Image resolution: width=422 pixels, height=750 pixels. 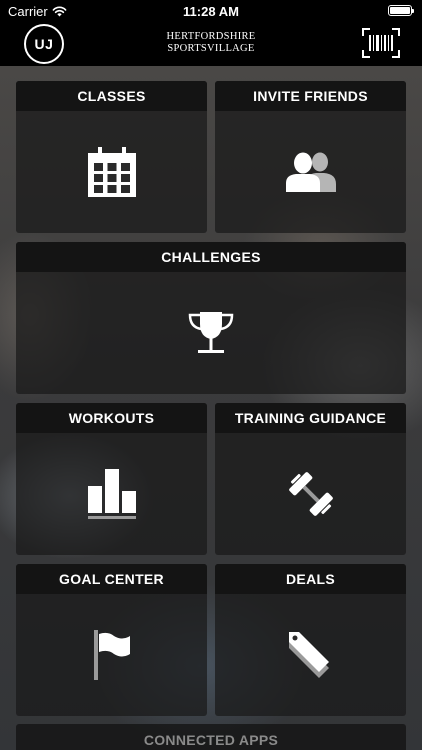 I want to click on dumbbell-icon, so click(x=310, y=494).